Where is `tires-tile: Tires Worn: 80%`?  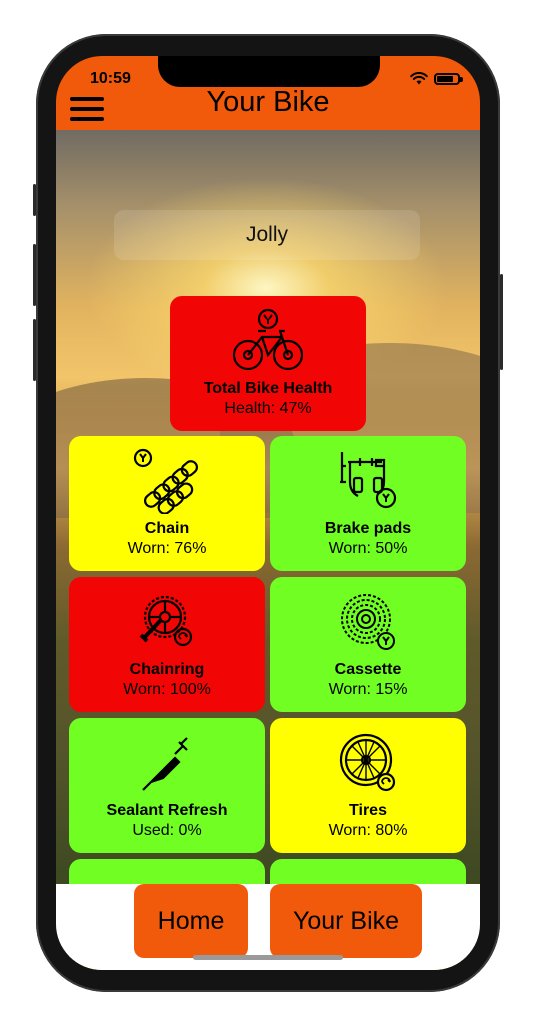
tires-tile: Tires Worn: 80% is located at coordinates (368, 785).